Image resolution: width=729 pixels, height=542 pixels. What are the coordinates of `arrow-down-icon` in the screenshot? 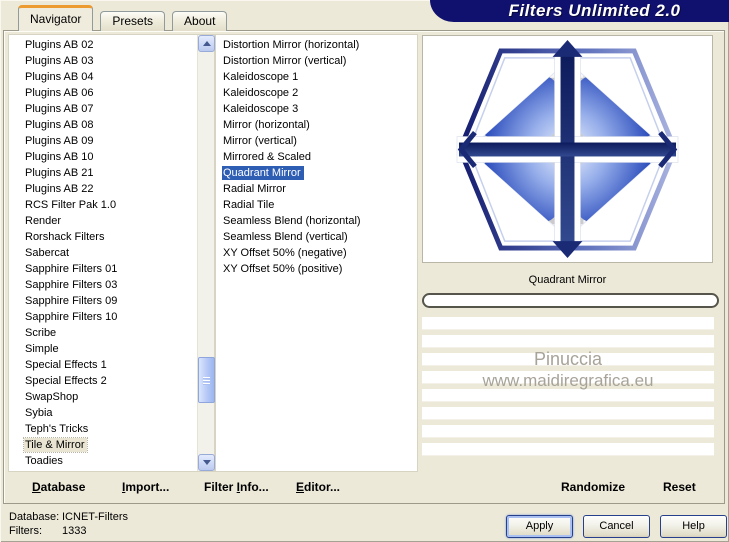 It's located at (206, 462).